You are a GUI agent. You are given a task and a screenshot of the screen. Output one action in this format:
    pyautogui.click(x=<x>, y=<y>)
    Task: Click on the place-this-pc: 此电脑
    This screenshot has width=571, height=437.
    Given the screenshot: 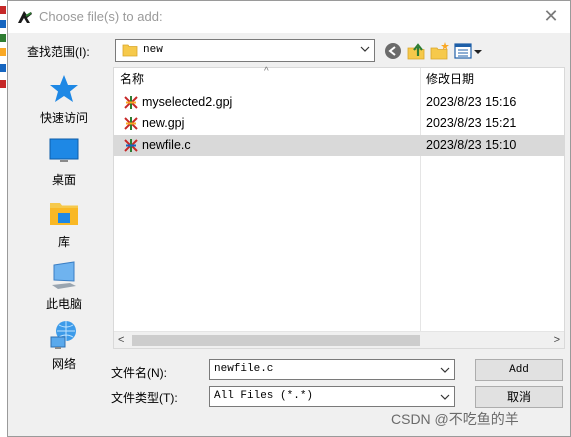 What is the action you would take?
    pyautogui.click(x=64, y=288)
    